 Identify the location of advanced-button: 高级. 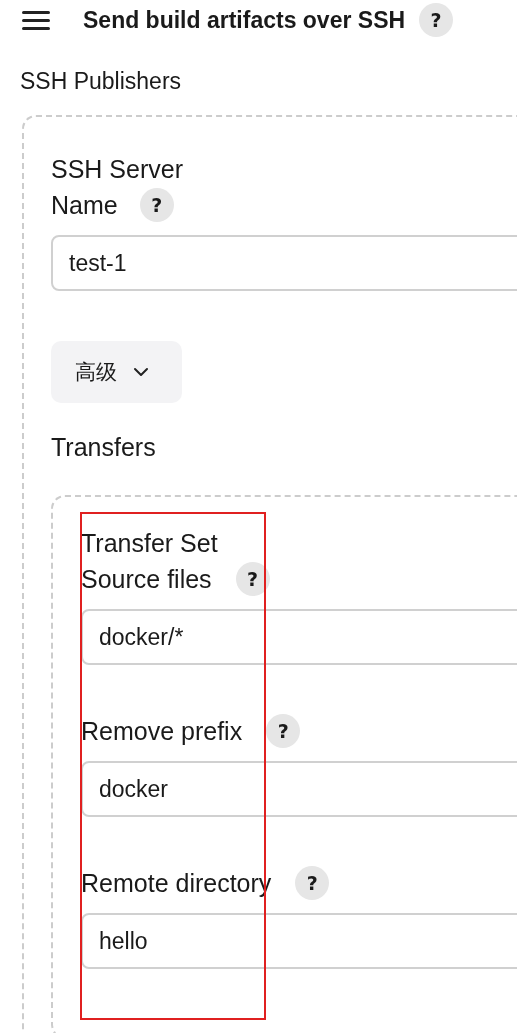
(116, 372).